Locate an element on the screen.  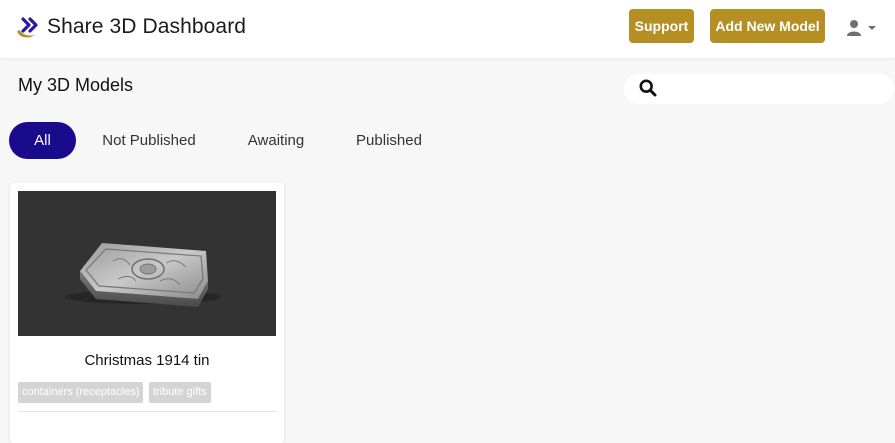
search-input is located at coordinates (774, 89).